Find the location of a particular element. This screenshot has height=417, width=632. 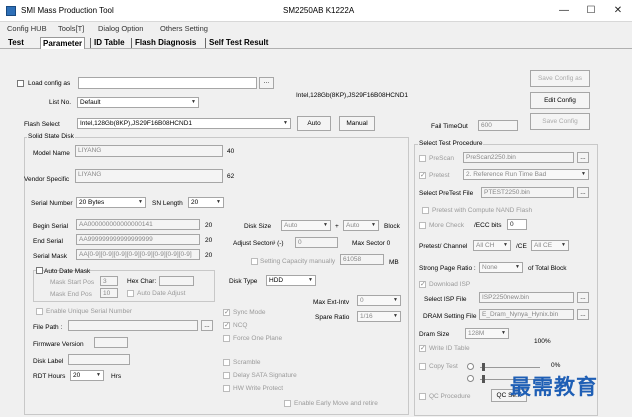

save-config-as-button: Save Config as is located at coordinates (560, 78).